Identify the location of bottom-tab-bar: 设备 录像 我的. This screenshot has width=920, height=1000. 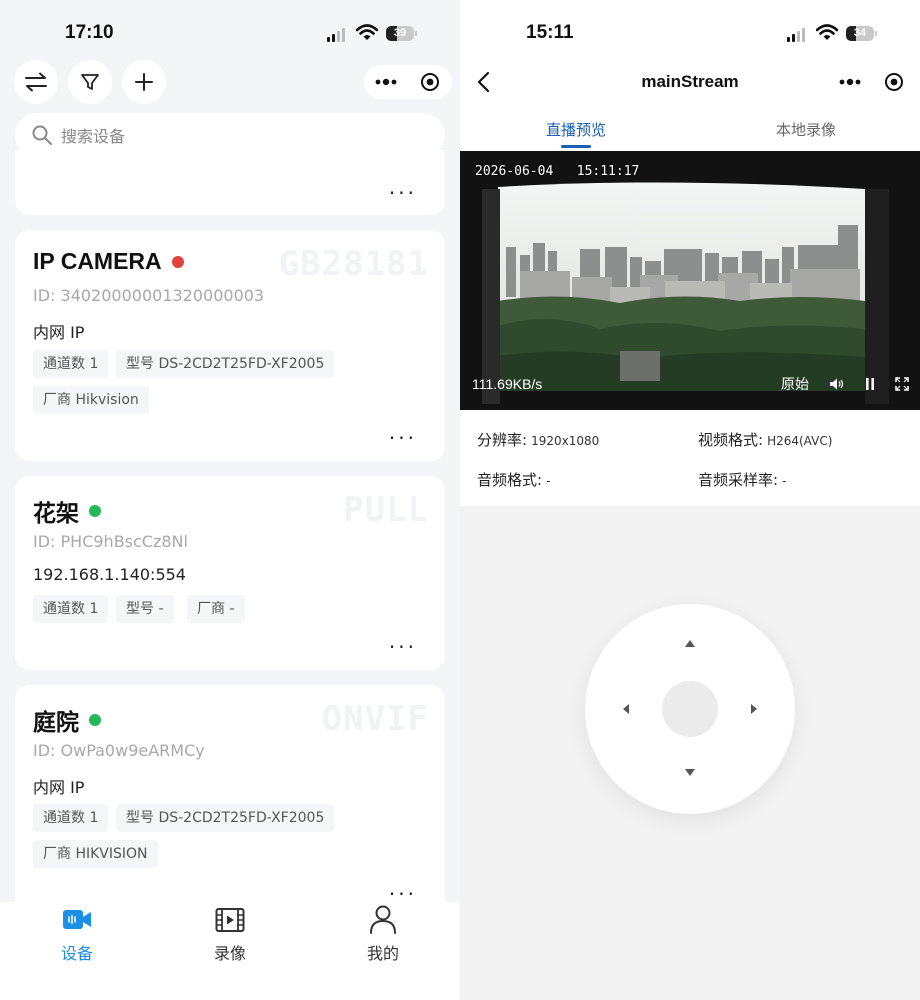
(230, 951).